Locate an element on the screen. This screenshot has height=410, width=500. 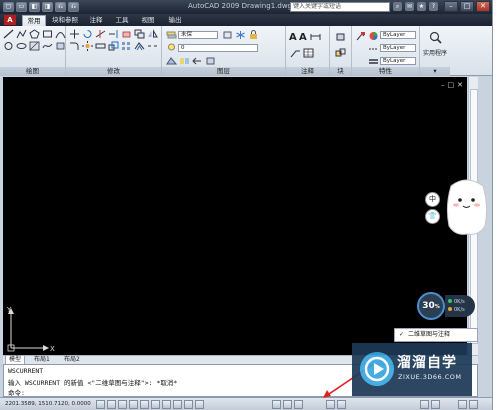
mirror-icon is located at coordinates (152, 34).